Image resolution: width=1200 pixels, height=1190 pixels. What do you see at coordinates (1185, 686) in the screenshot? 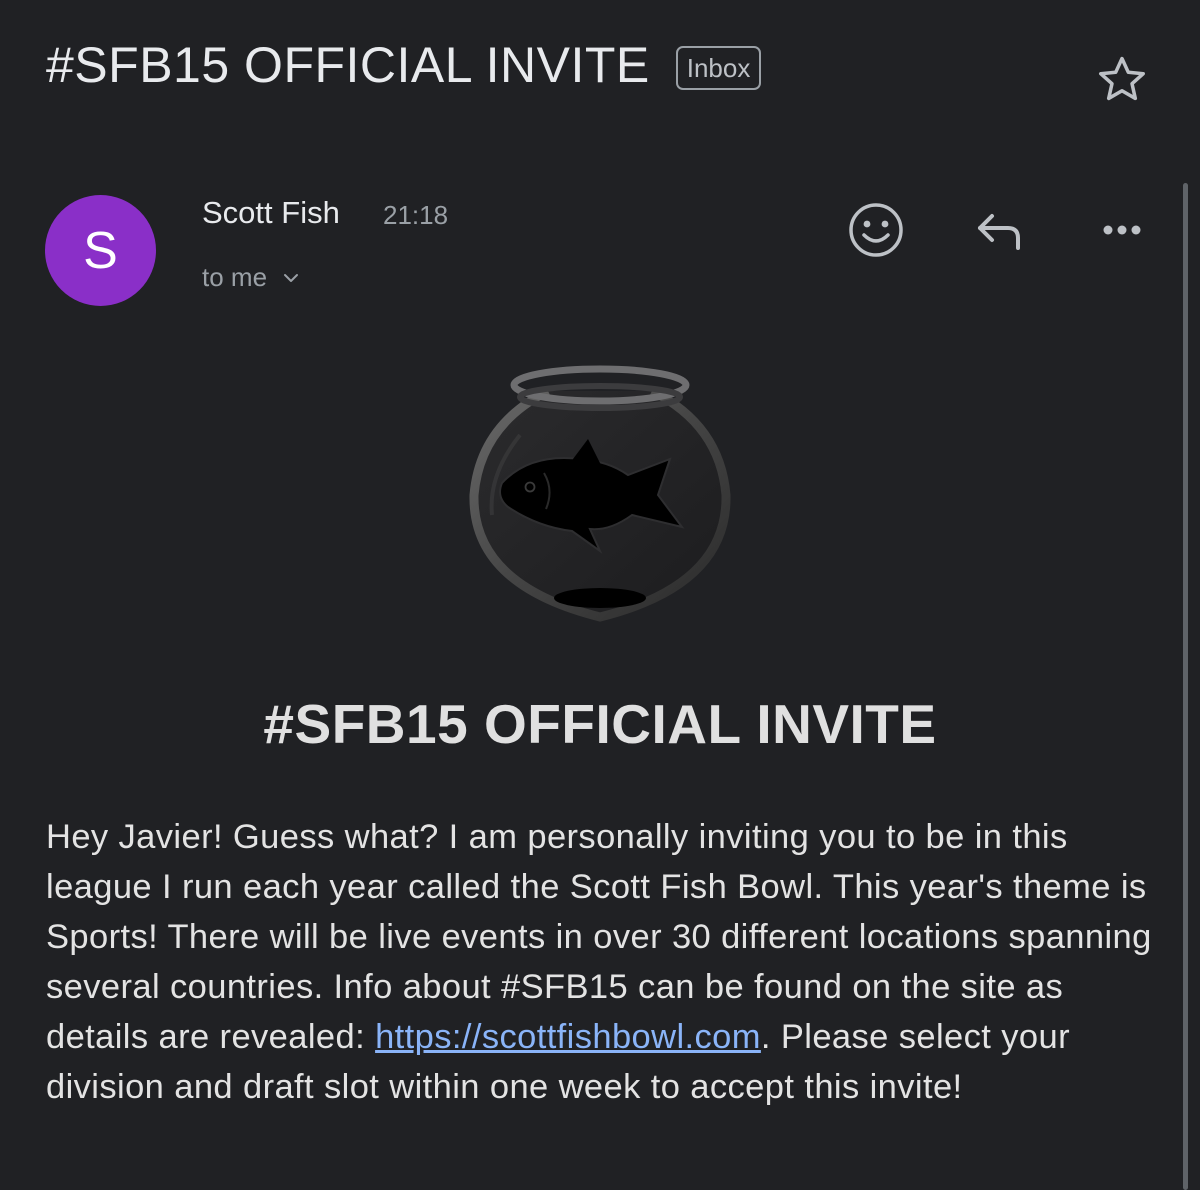
I see `scrollbar` at bounding box center [1185, 686].